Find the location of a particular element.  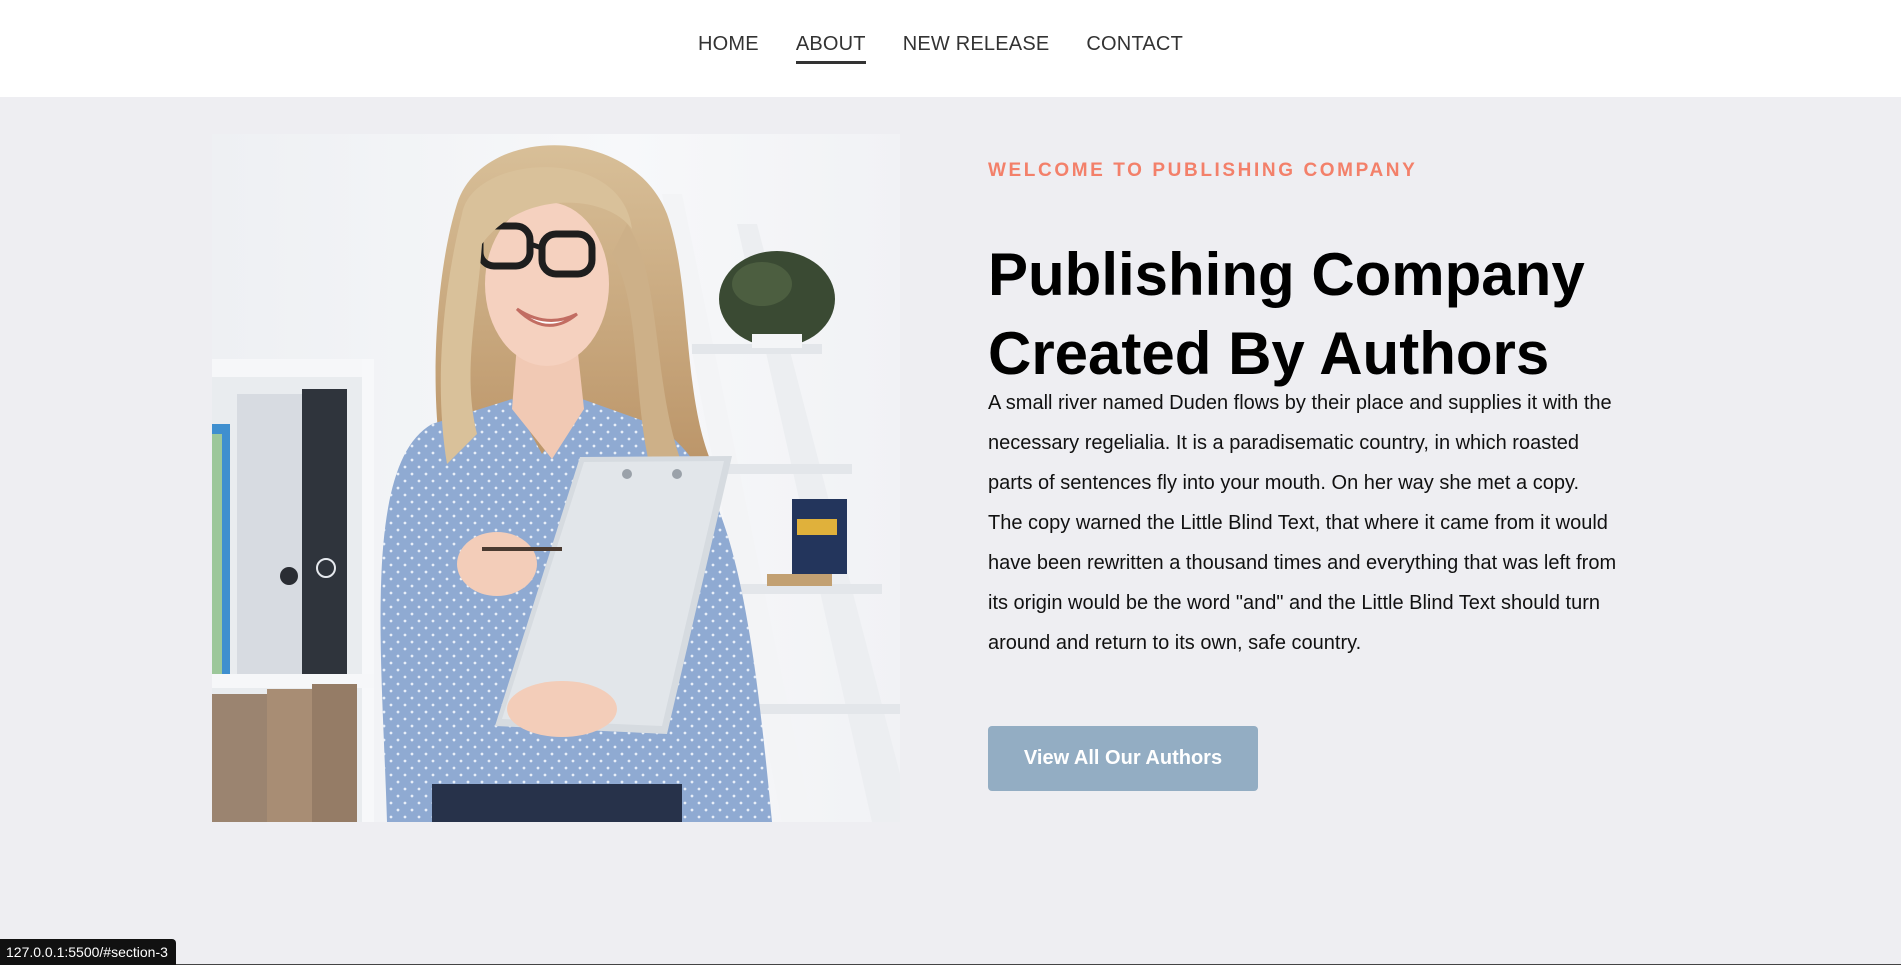

title-line-1: Publishing Company is located at coordinates (1286, 274).